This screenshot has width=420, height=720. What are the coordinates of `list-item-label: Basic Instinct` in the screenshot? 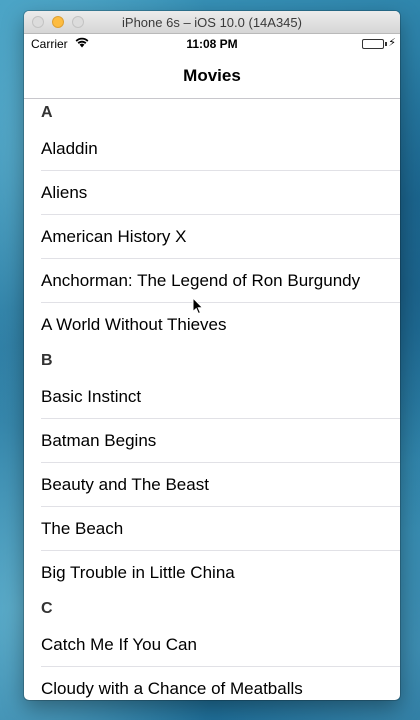 It's located at (91, 396).